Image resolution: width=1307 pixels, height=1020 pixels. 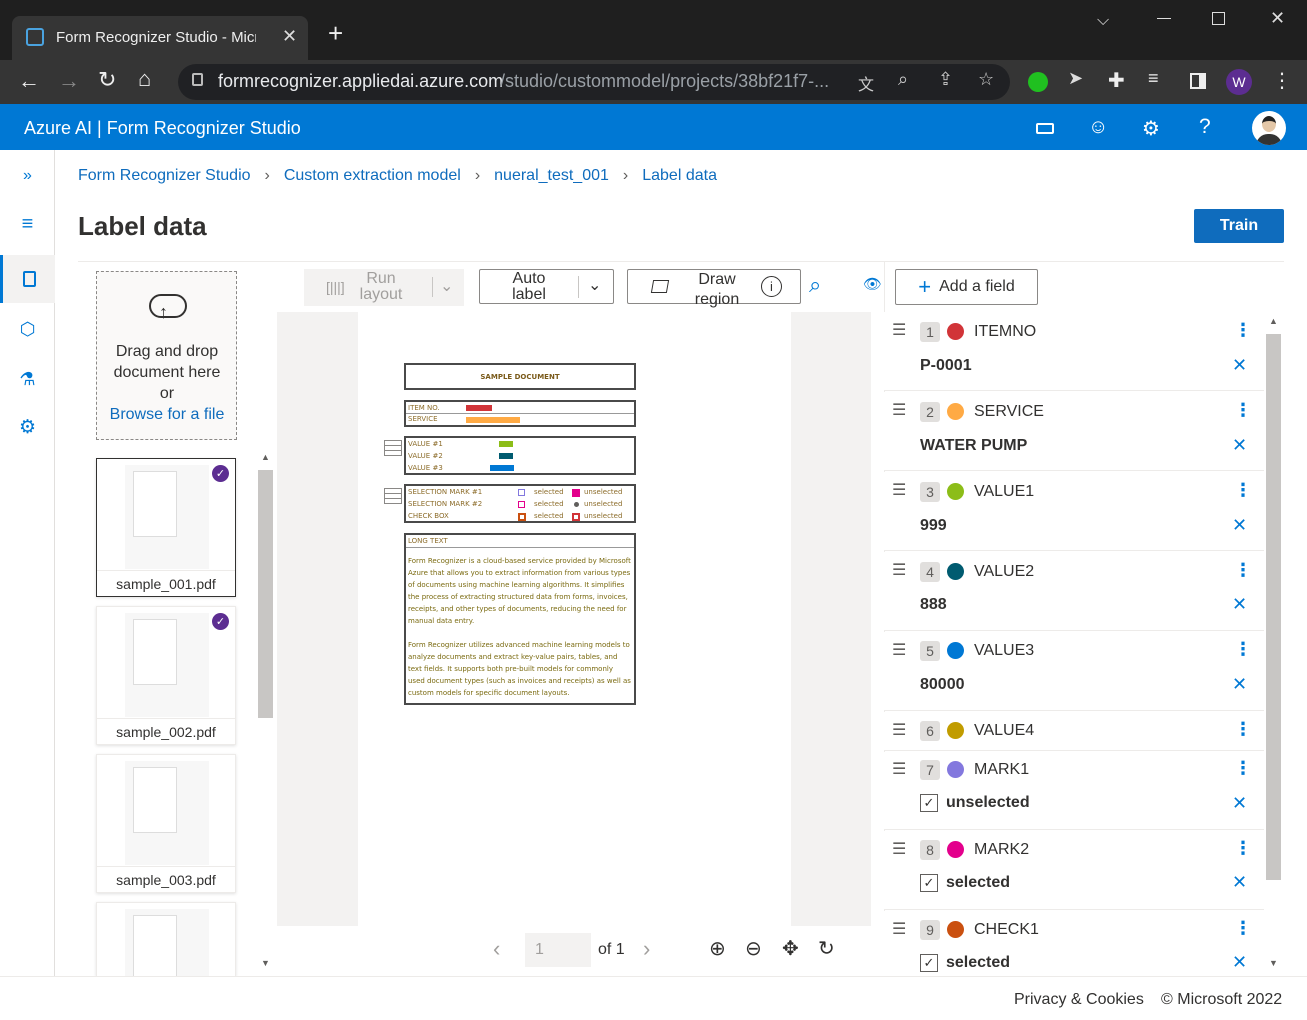 What do you see at coordinates (1038, 82) in the screenshot?
I see `extension-green-icon` at bounding box center [1038, 82].